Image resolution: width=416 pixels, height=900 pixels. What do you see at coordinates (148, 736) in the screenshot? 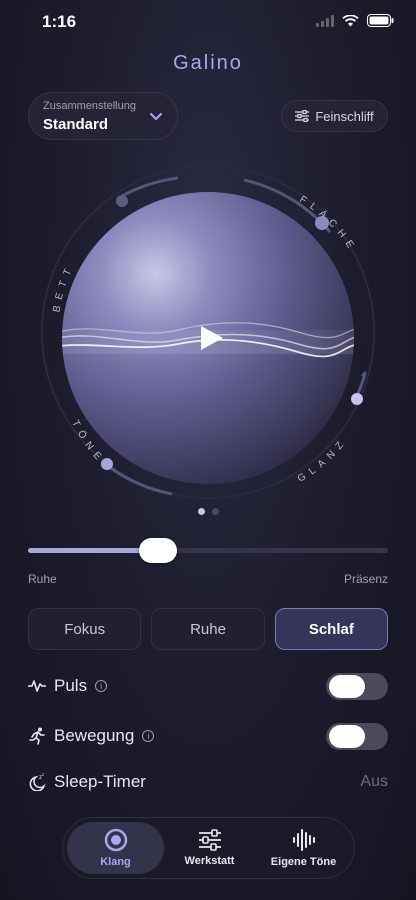
I see `motion-info-icon: i` at bounding box center [148, 736].